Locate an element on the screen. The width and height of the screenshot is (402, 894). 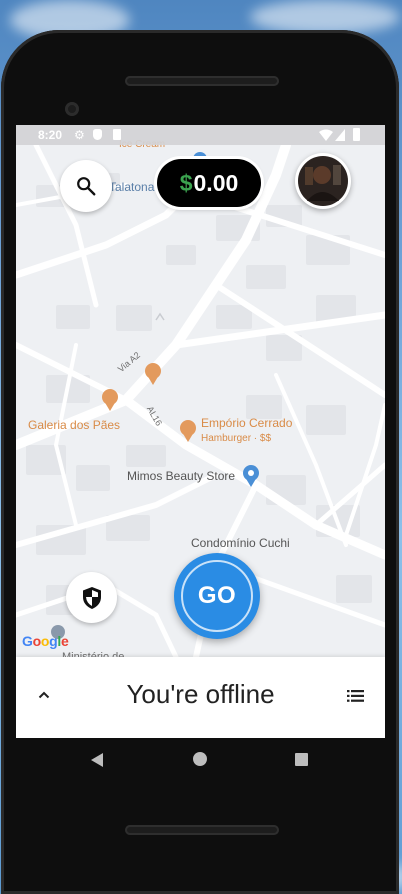
system-navigation-bar is located at coordinates (200, 760).